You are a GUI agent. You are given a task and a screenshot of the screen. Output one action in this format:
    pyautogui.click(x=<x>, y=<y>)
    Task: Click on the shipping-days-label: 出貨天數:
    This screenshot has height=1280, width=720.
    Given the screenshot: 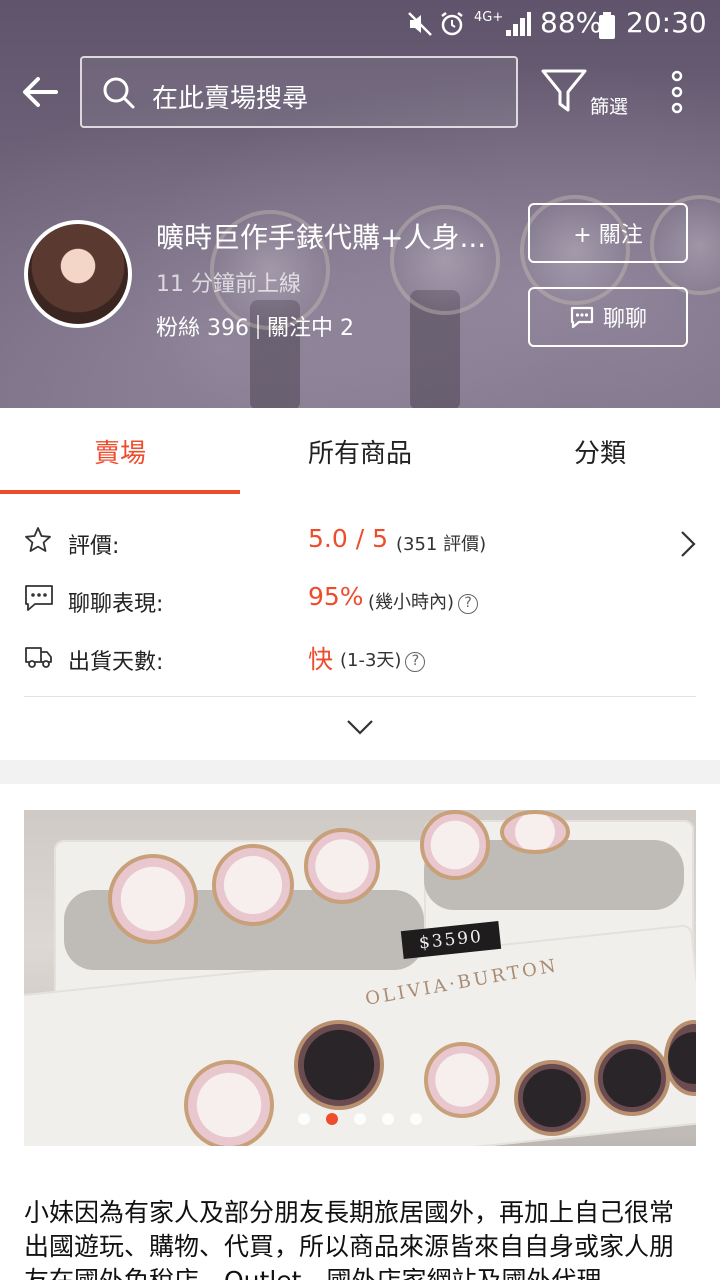 What is the action you would take?
    pyautogui.click(x=116, y=662)
    